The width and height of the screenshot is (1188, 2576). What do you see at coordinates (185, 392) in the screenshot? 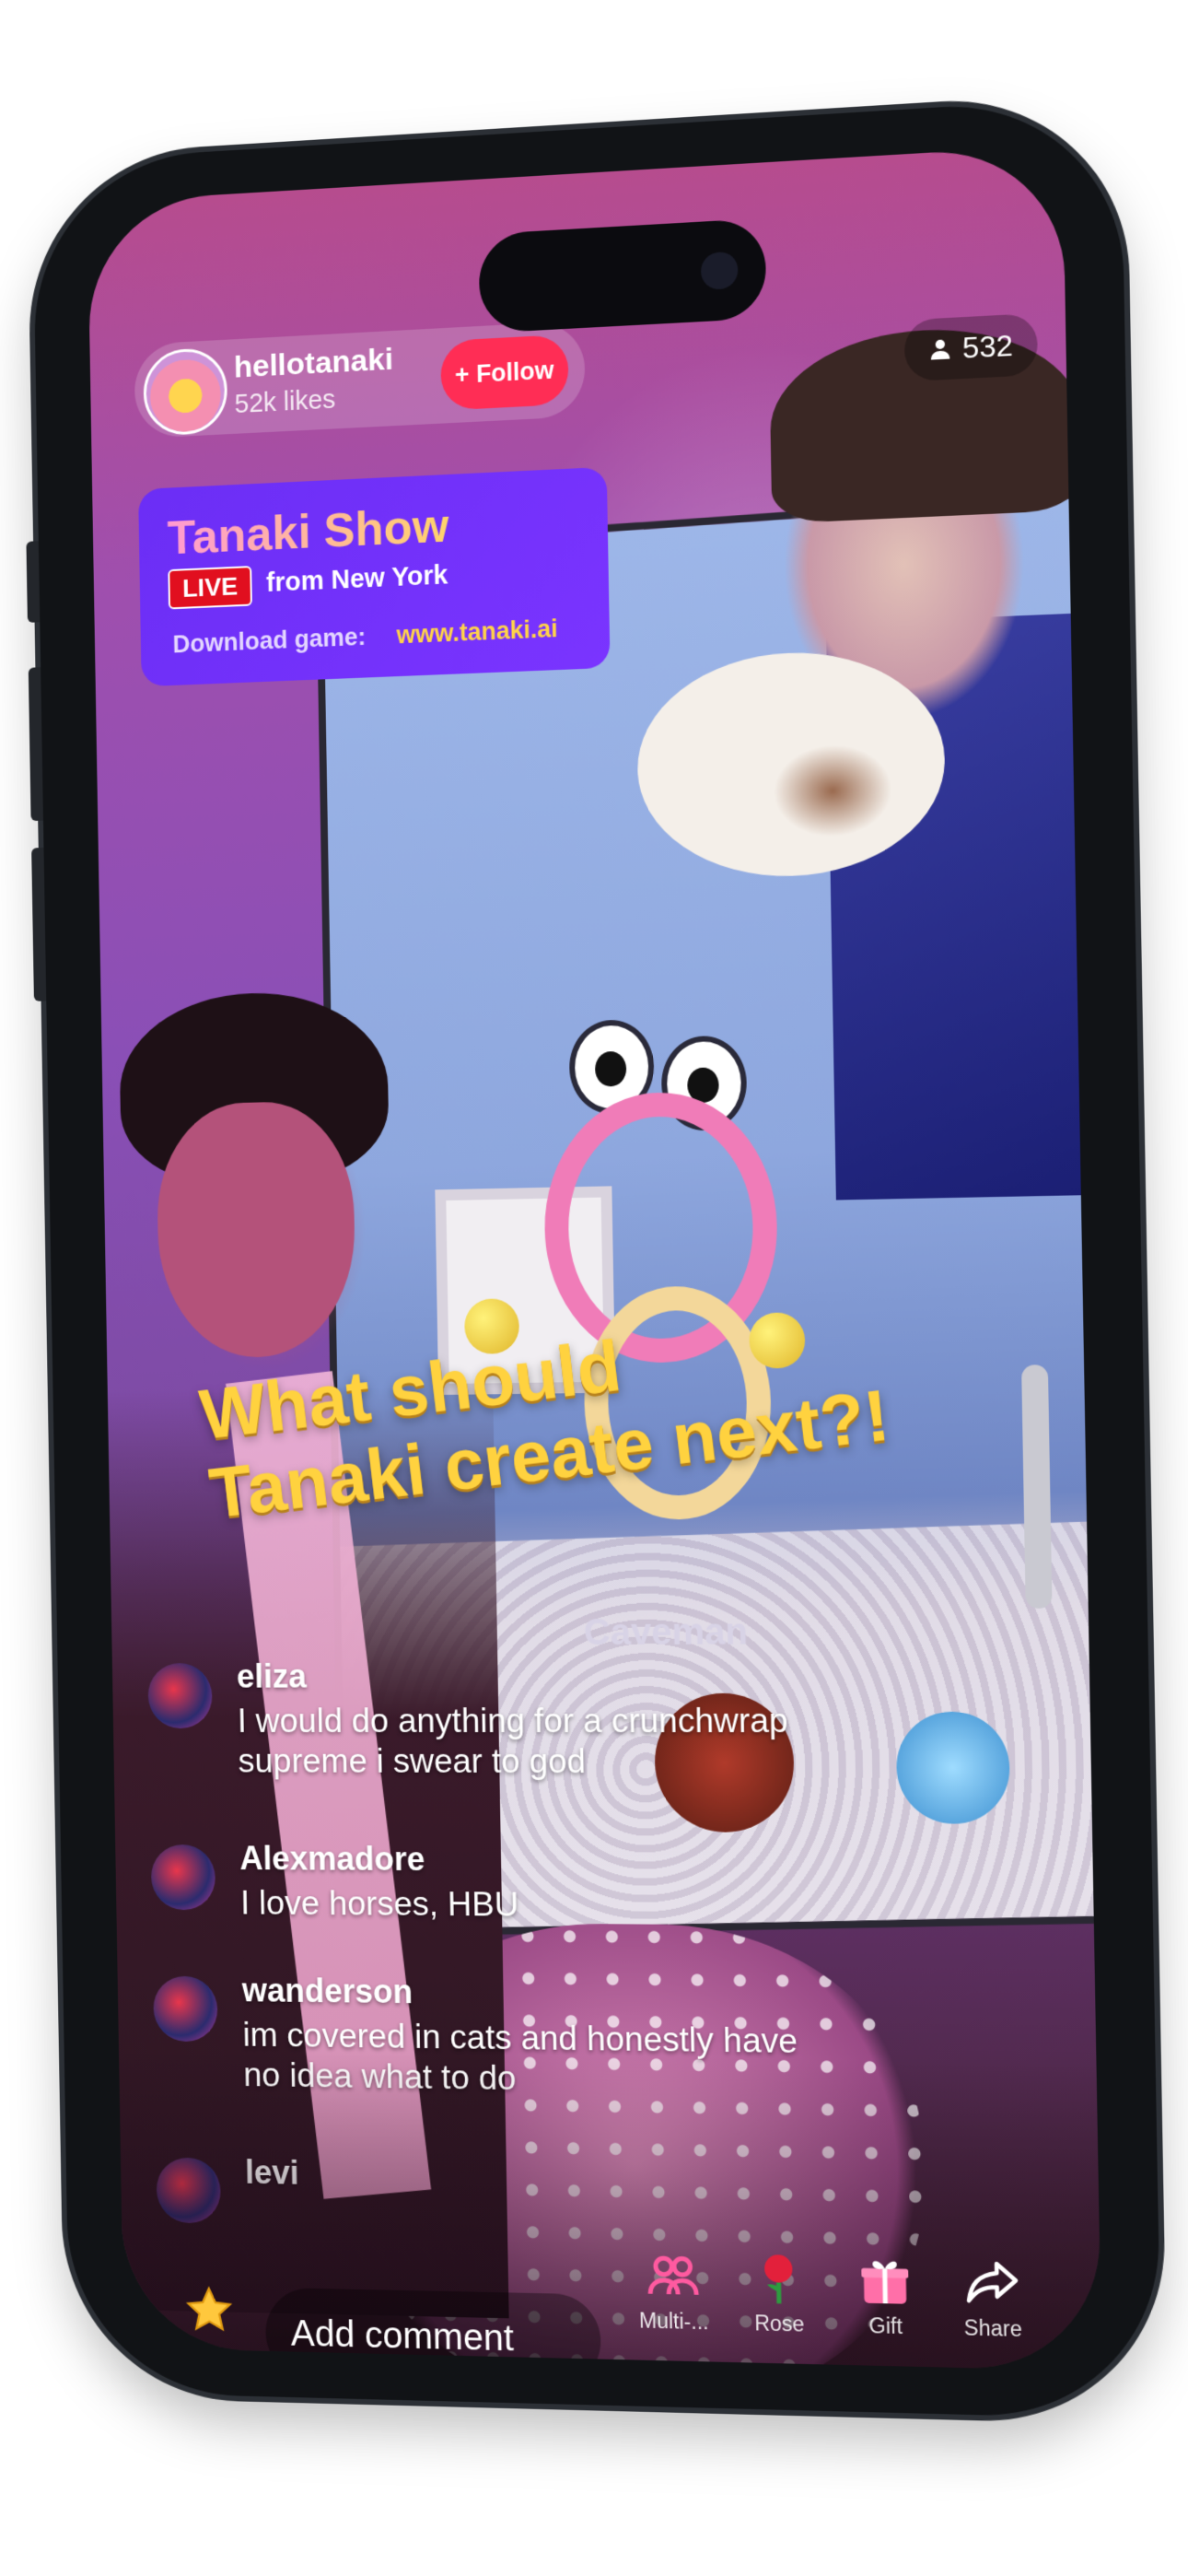
I see `host-avatar` at bounding box center [185, 392].